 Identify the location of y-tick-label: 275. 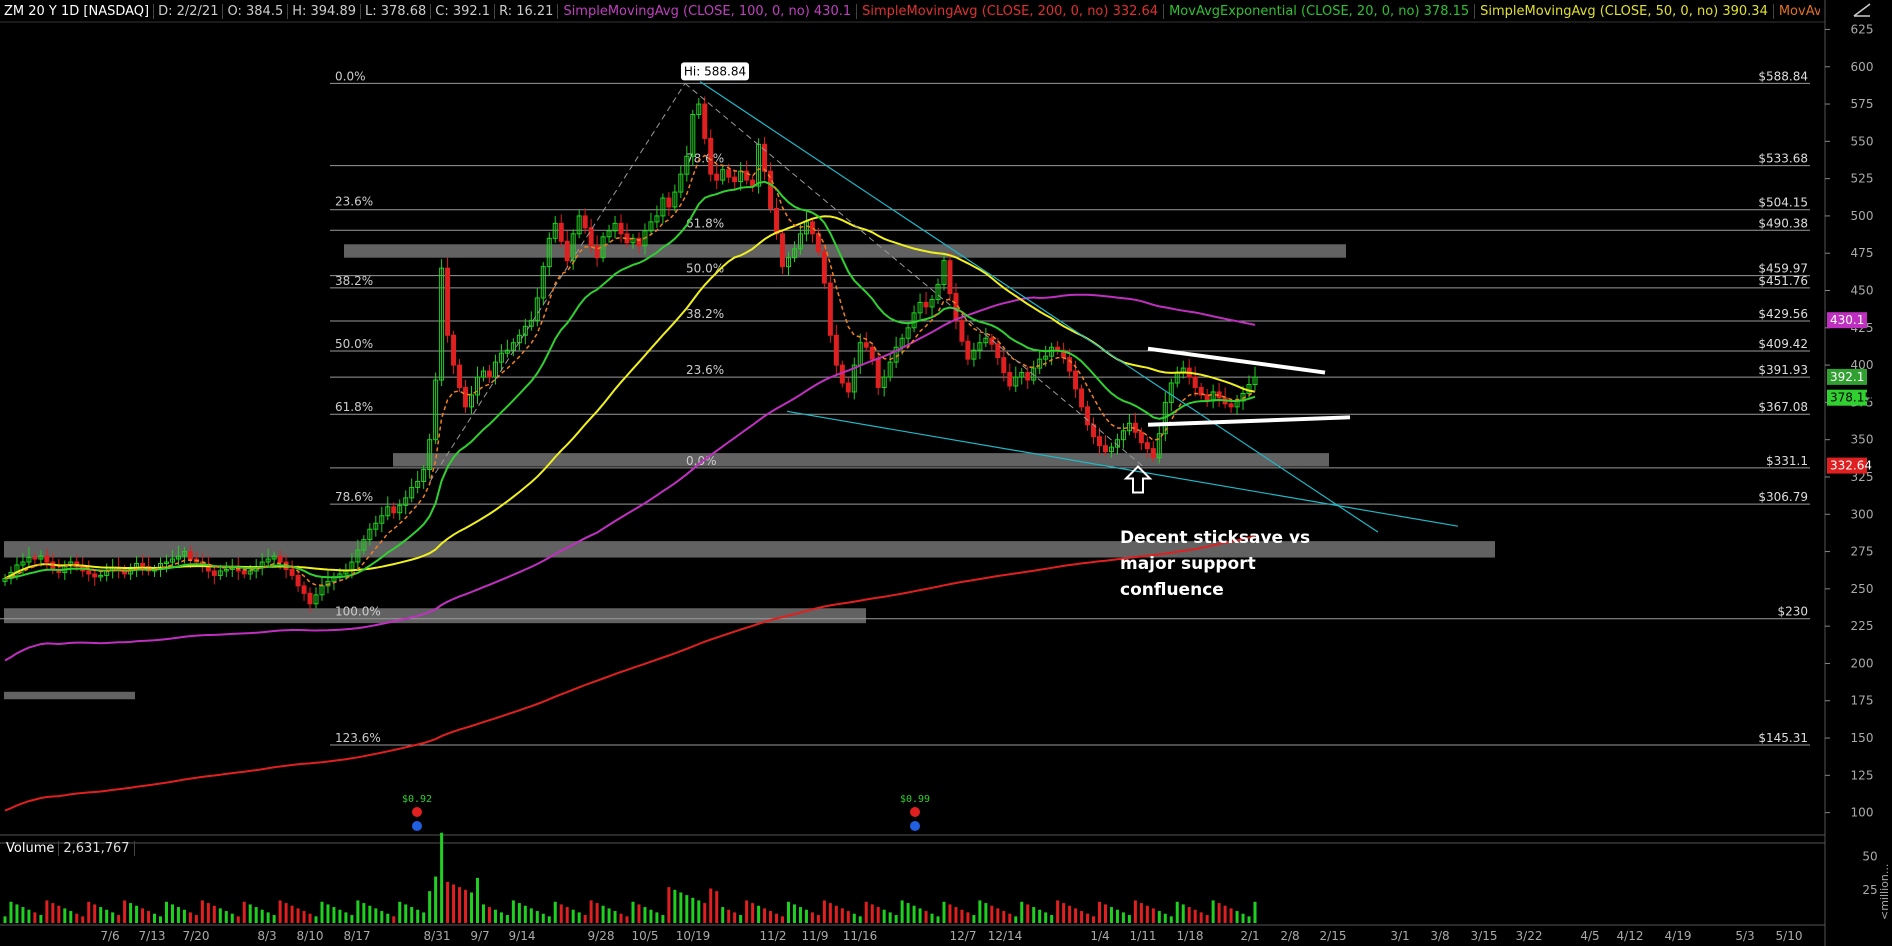
(1862, 552).